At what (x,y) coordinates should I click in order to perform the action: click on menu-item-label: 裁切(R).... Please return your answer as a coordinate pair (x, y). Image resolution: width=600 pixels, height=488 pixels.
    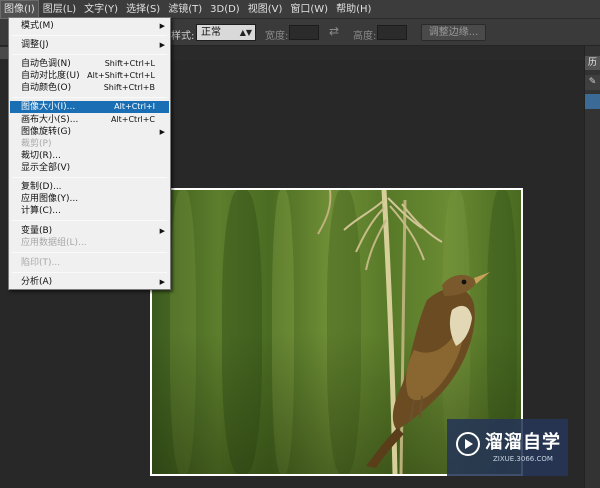
    Looking at the image, I should click on (41, 156).